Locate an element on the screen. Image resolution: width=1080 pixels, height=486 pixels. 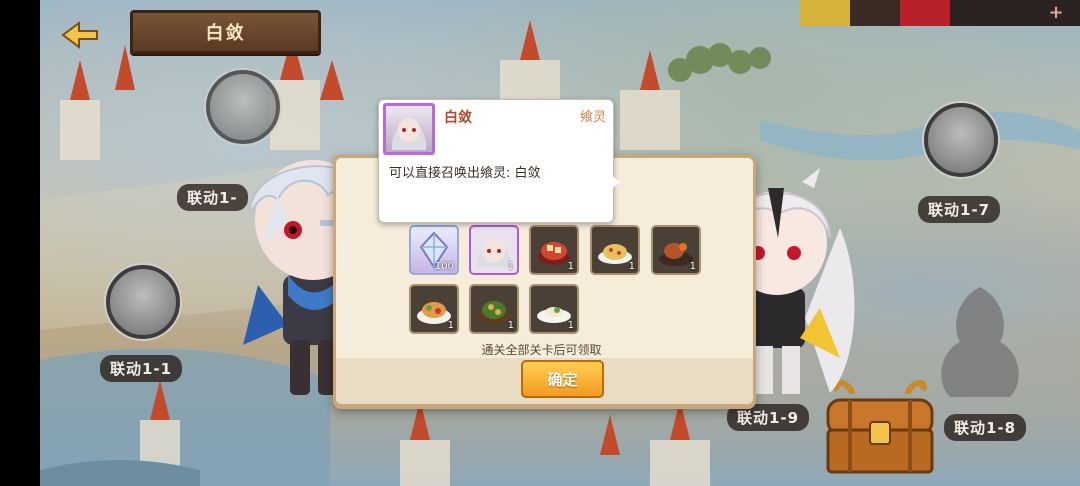
tooltip-description: 可以直接召唤出飨灵: 白敛 is located at coordinates (465, 173).